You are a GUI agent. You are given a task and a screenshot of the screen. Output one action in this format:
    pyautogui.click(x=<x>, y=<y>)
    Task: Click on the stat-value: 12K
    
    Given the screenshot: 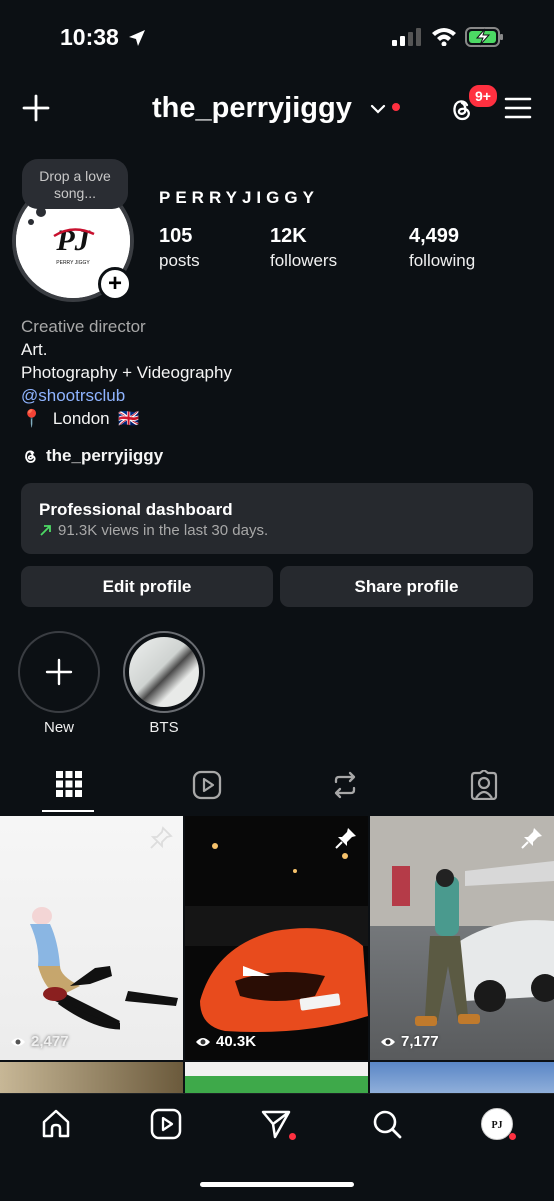 What is the action you would take?
    pyautogui.click(x=288, y=236)
    